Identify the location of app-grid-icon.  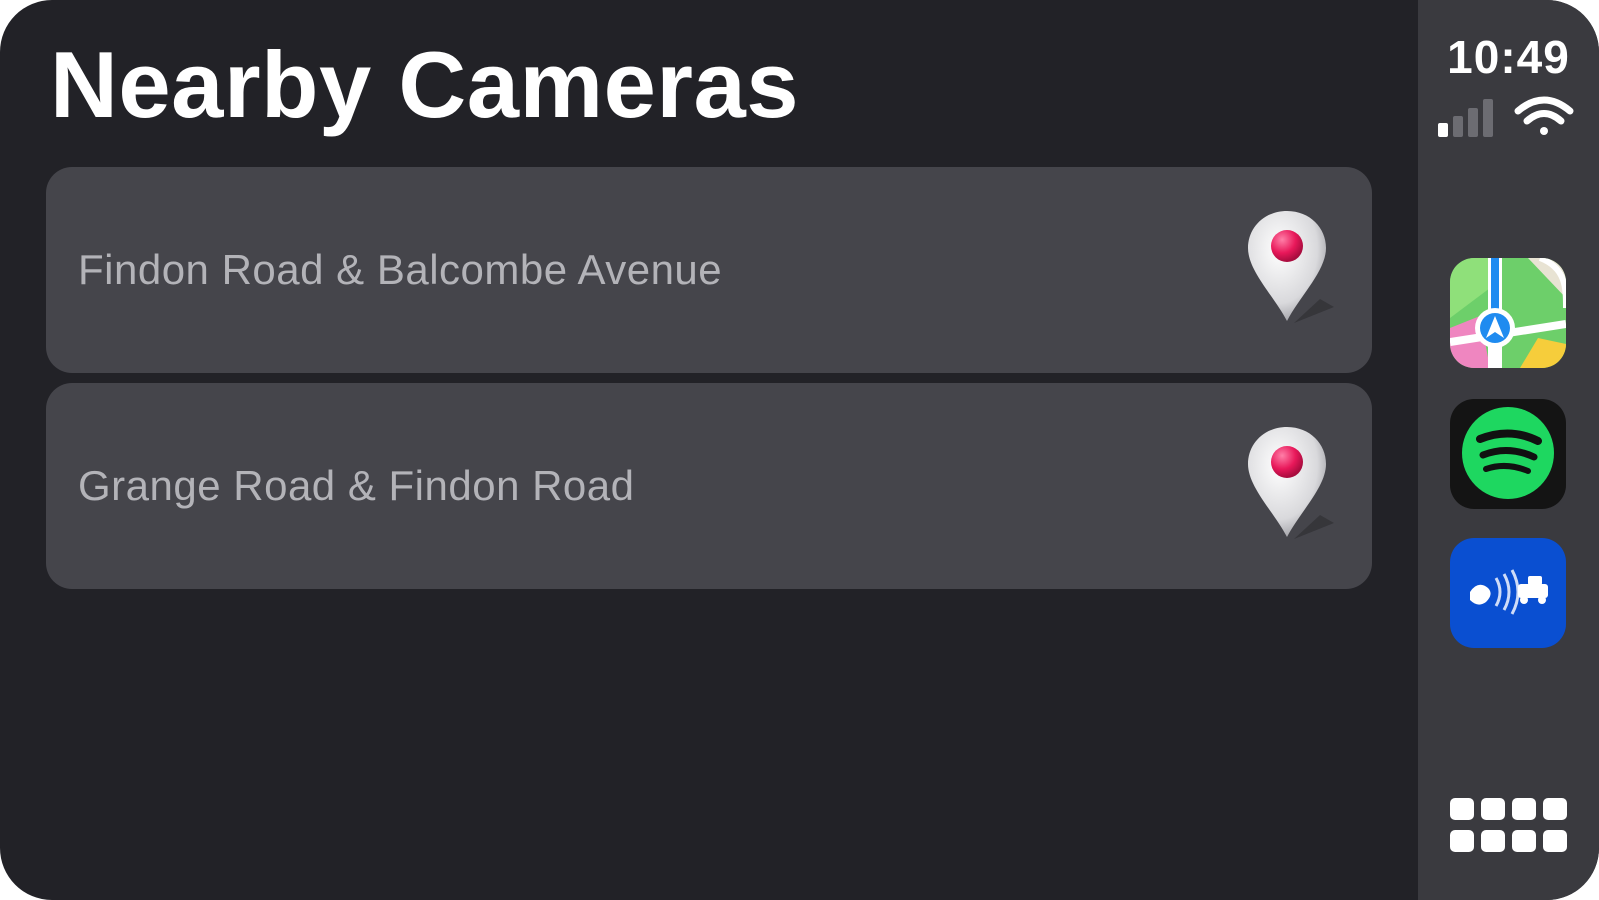
(1509, 826).